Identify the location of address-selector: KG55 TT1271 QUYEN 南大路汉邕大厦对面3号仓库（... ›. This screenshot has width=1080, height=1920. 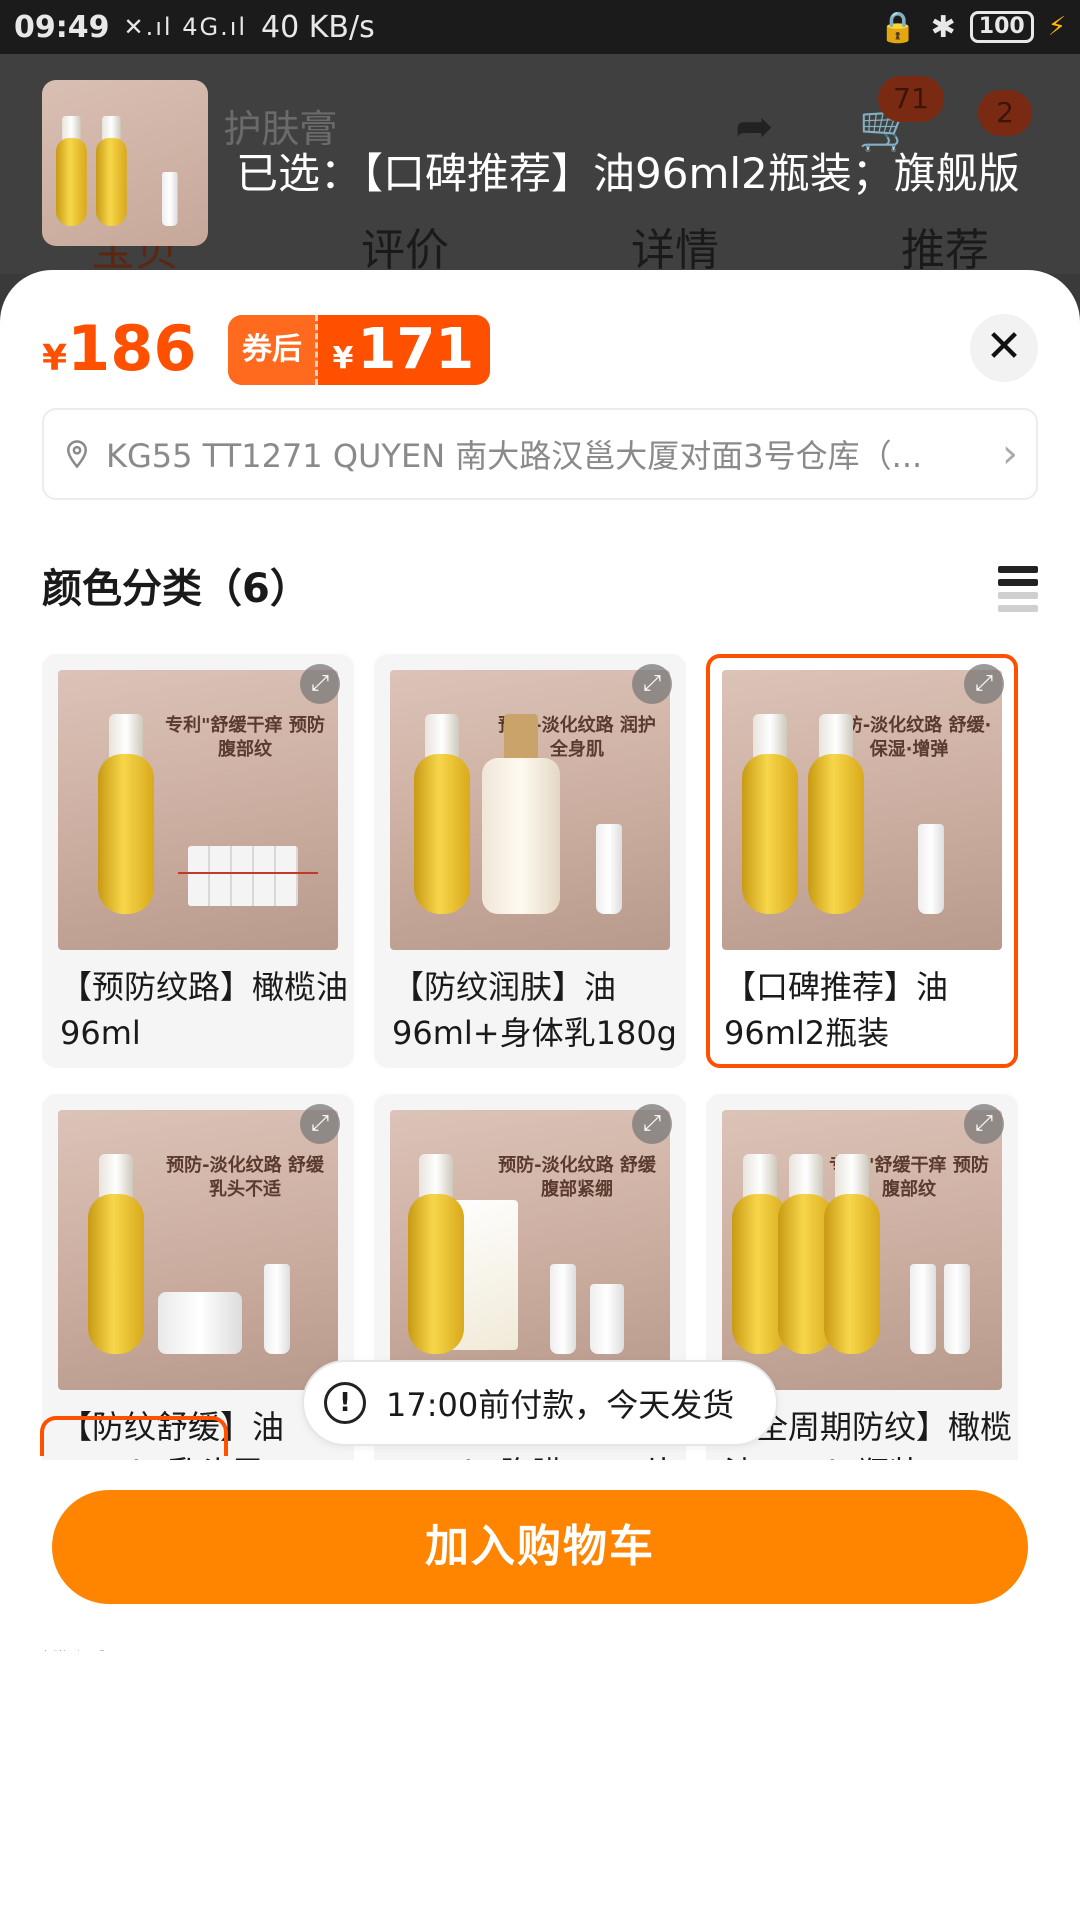
(540, 454).